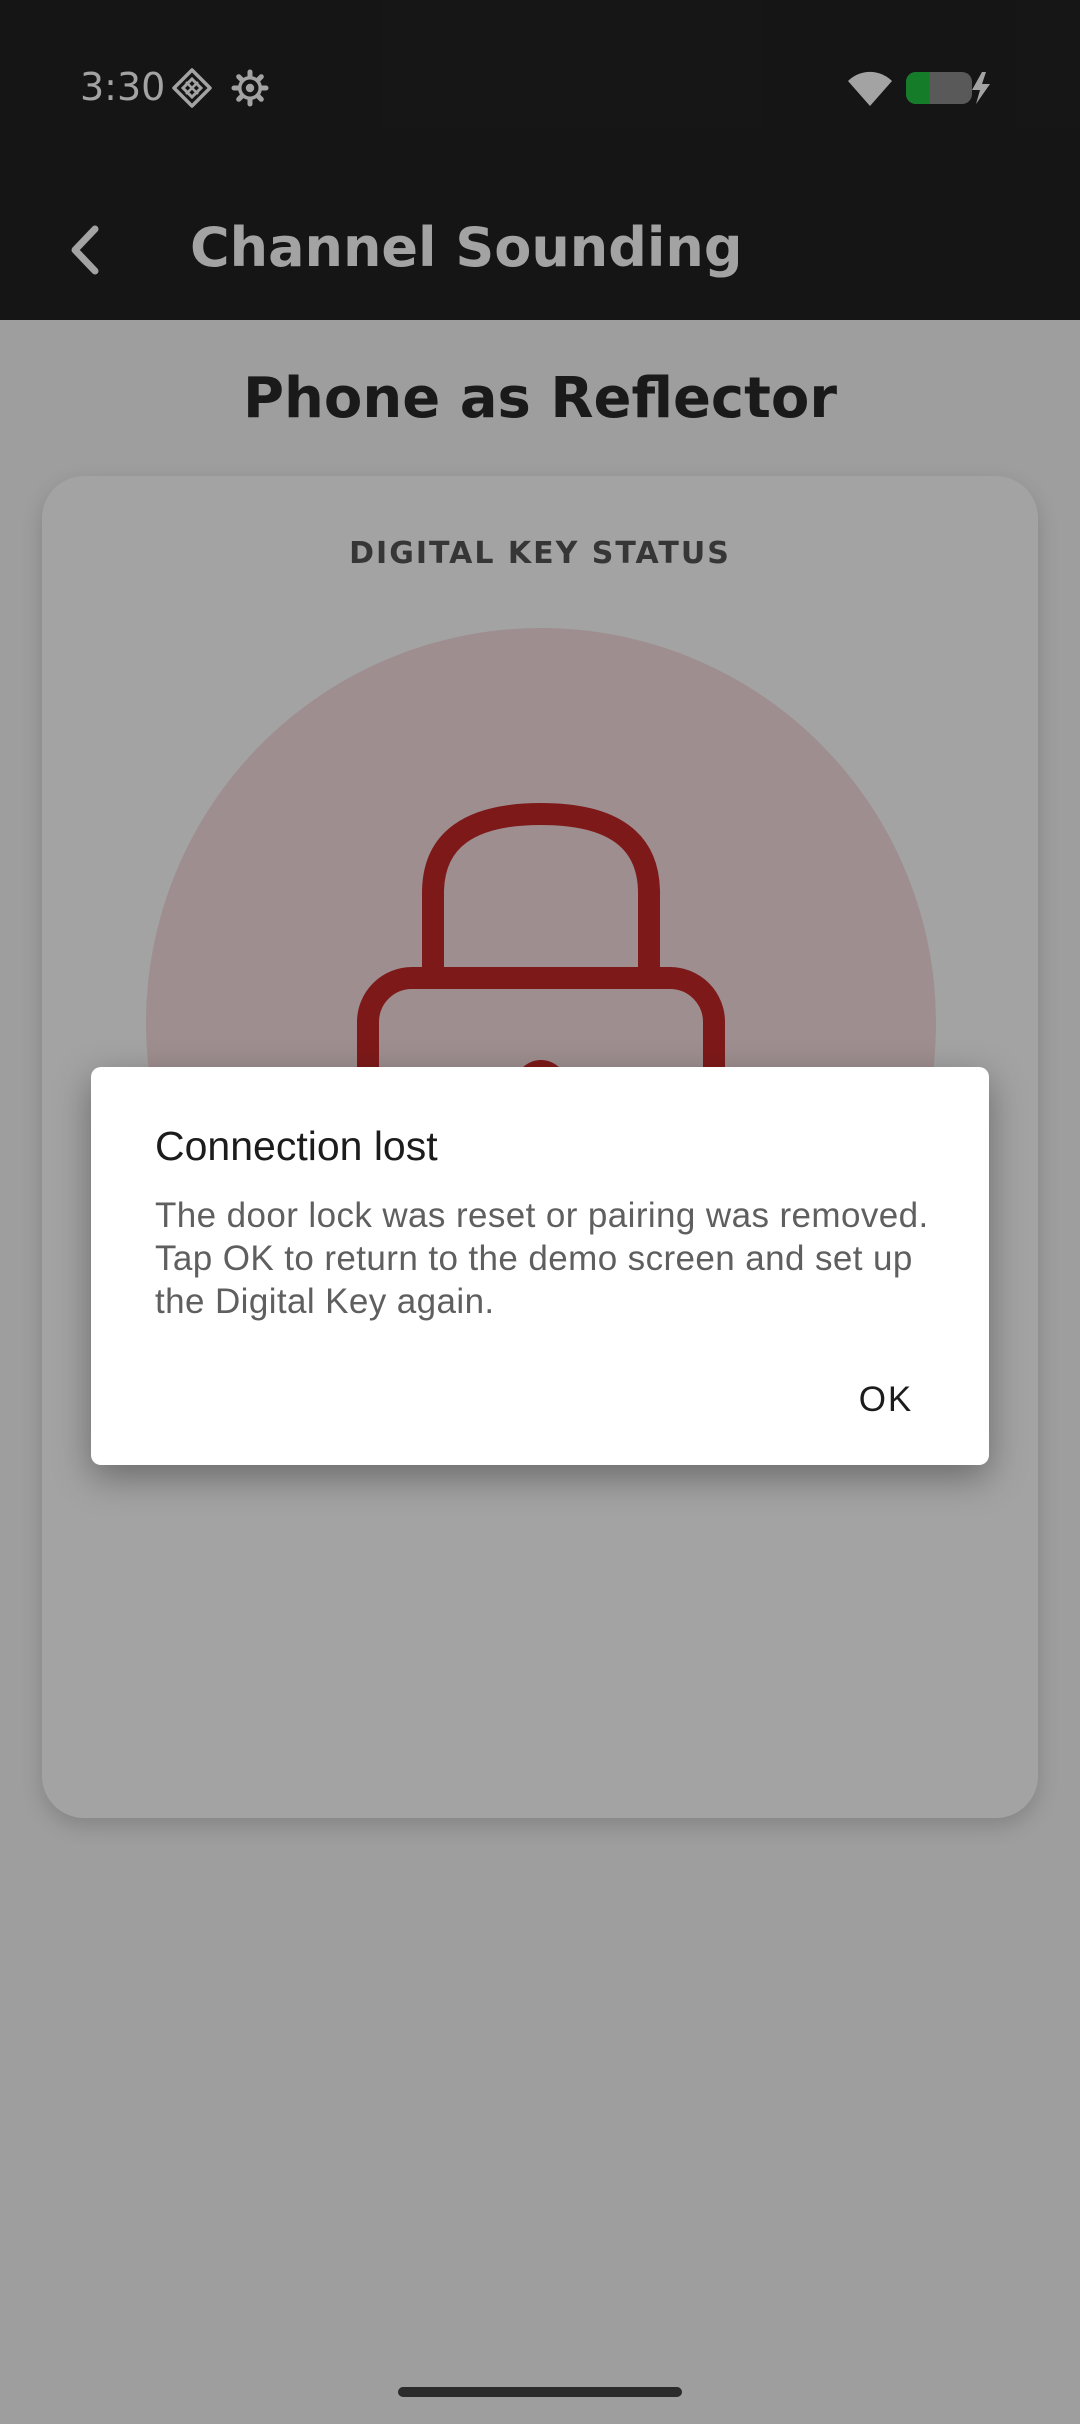 The height and width of the screenshot is (2424, 1080). I want to click on dialog-title: Connection lost, so click(296, 1146).